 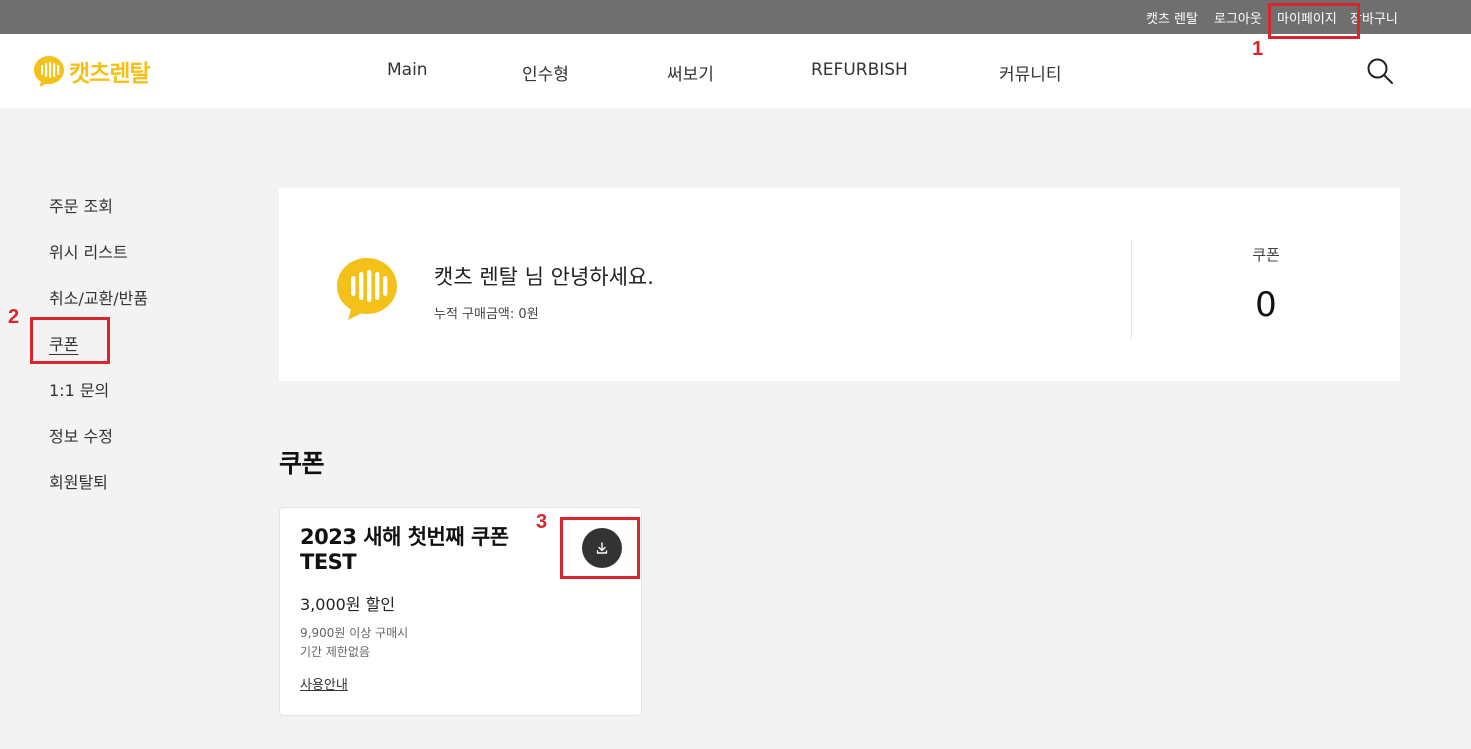 I want to click on coupon-guide-link: 사용안내, so click(x=324, y=683).